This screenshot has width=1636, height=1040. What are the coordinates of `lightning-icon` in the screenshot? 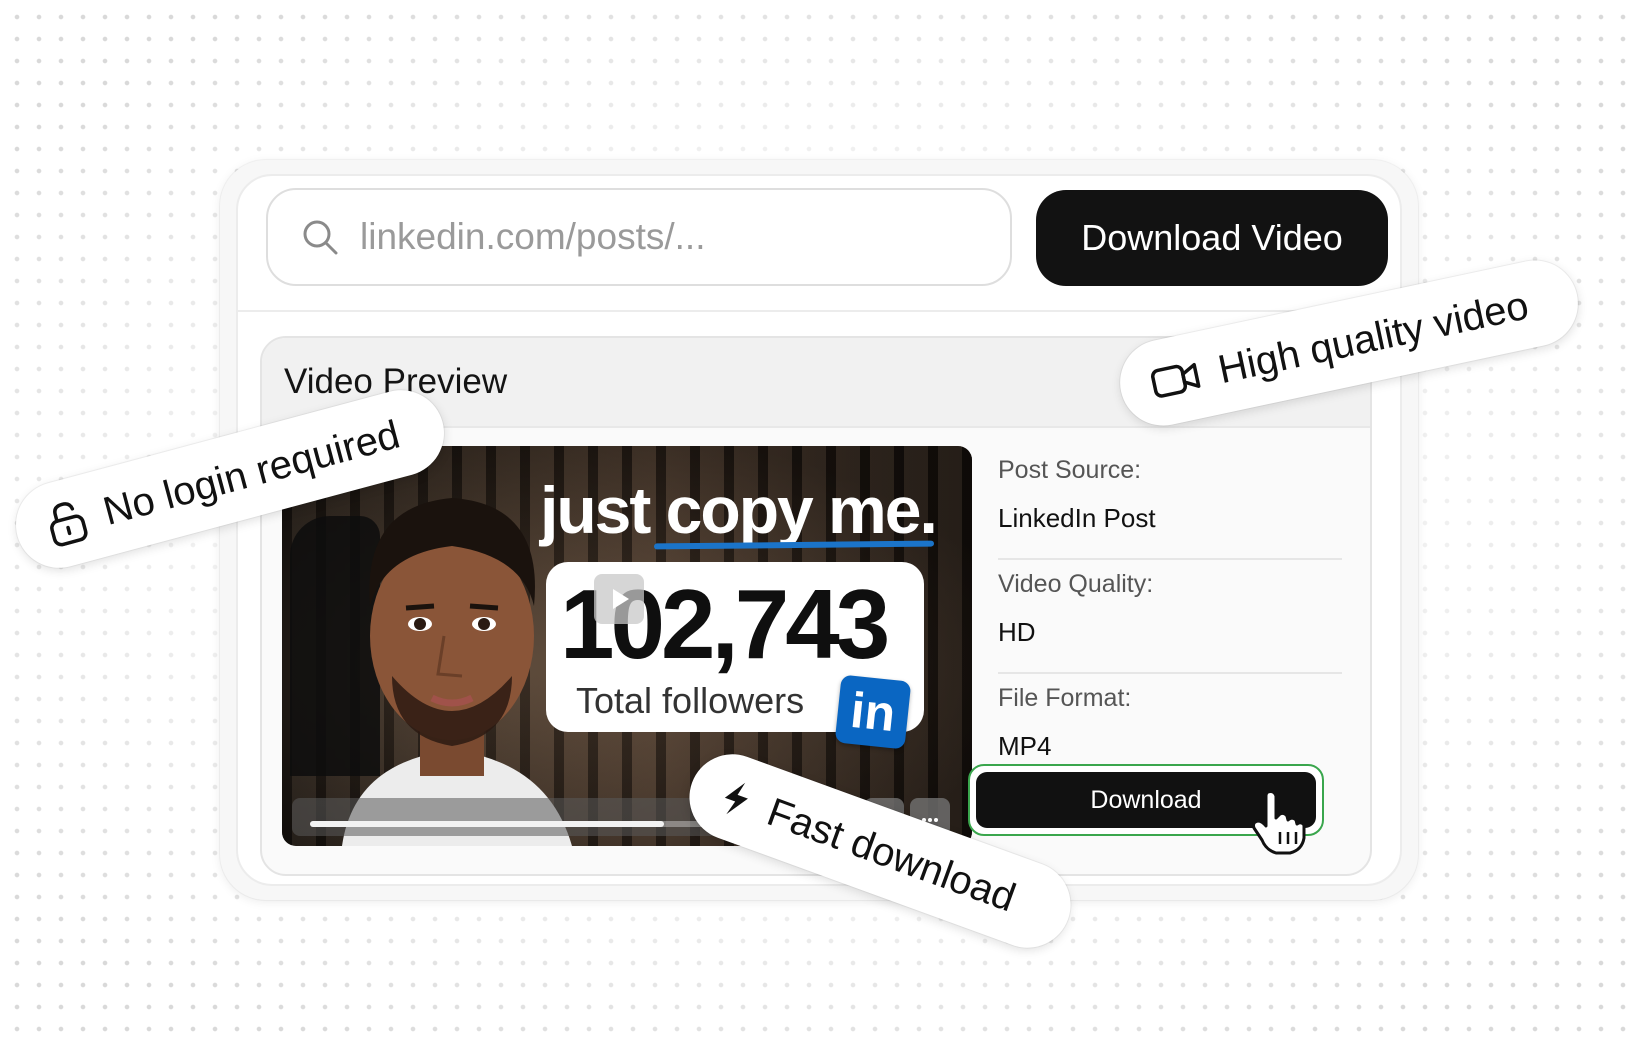 It's located at (736, 798).